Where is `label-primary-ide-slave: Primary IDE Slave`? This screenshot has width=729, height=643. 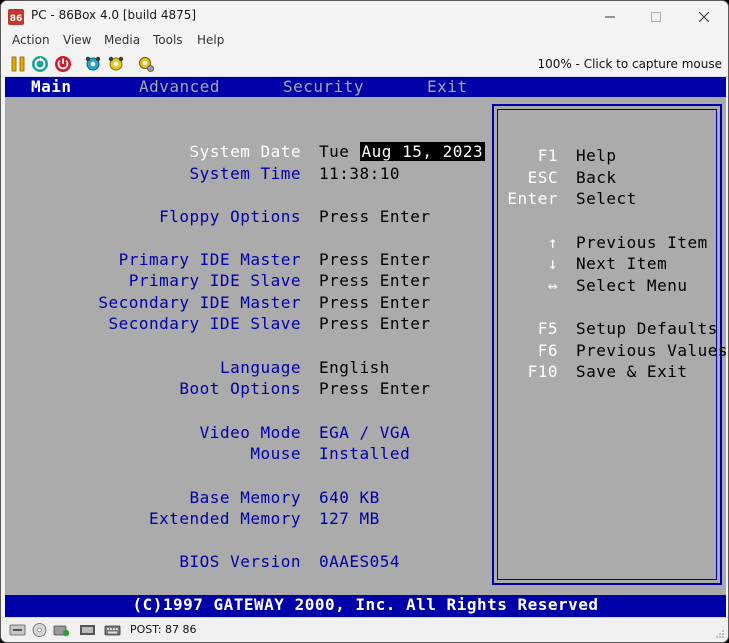 label-primary-ide-slave: Primary IDE Slave is located at coordinates (214, 280).